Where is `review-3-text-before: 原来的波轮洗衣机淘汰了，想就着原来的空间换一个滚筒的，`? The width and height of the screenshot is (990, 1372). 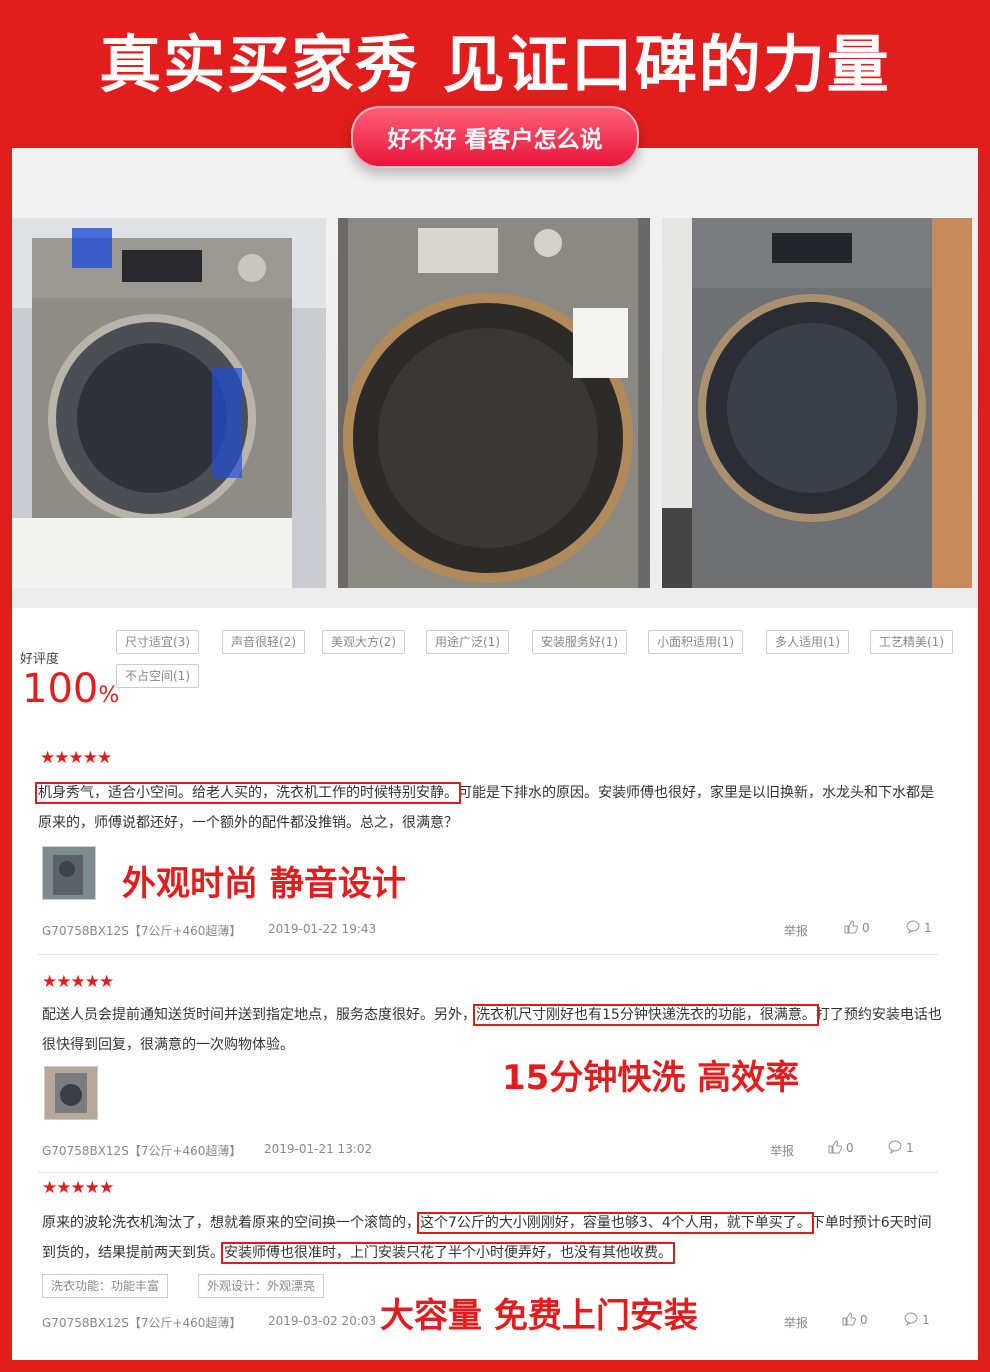
review-3-text-before: 原来的波轮洗衣机淘汰了，想就着原来的空间换一个滚筒的， is located at coordinates (231, 1223).